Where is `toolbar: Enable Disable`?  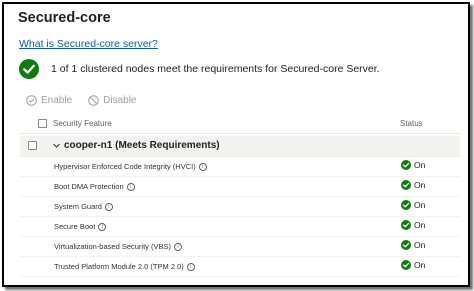
toolbar: Enable Disable is located at coordinates (89, 100).